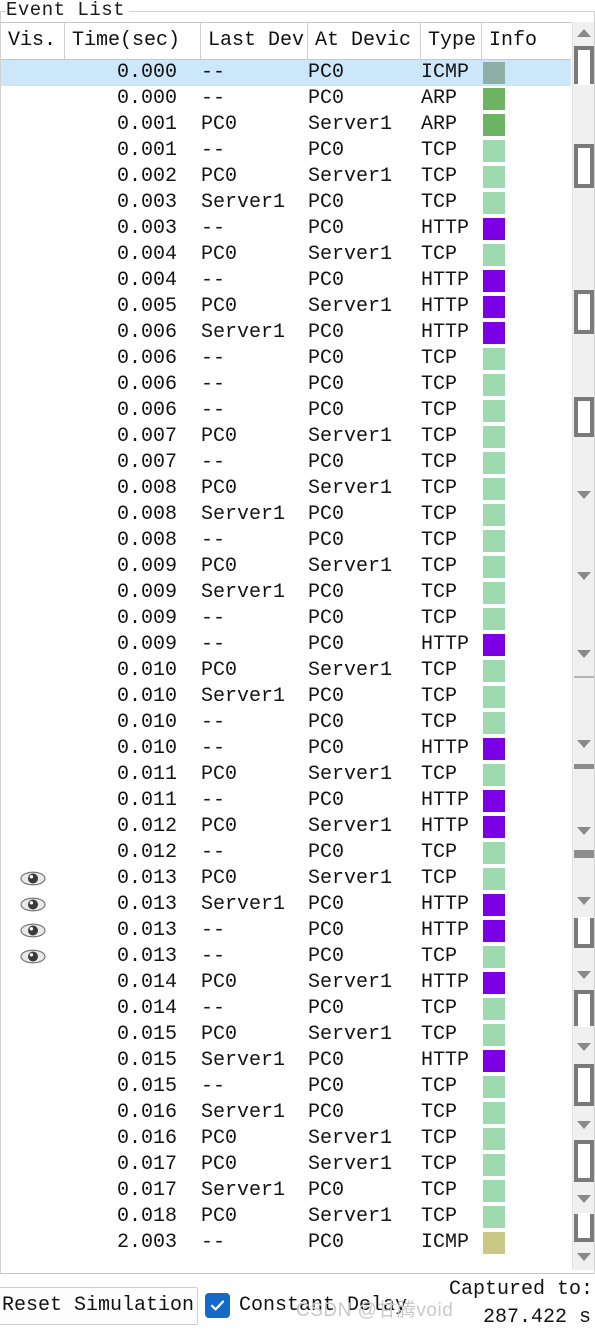 Image resolution: width=595 pixels, height=1335 pixels. What do you see at coordinates (286, 515) in the screenshot?
I see `table-row: 0.008 Server1 PC0 TCP` at bounding box center [286, 515].